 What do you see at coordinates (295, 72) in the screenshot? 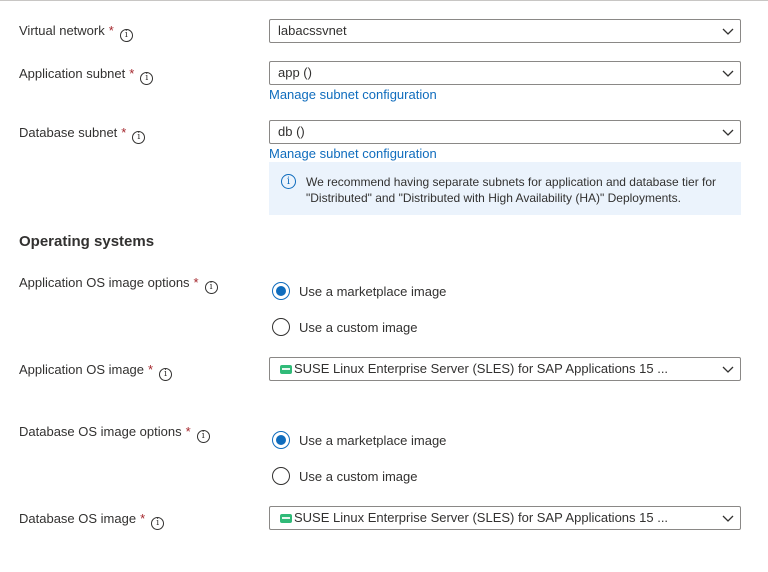
I see `application-subnet-value: app ()` at bounding box center [295, 72].